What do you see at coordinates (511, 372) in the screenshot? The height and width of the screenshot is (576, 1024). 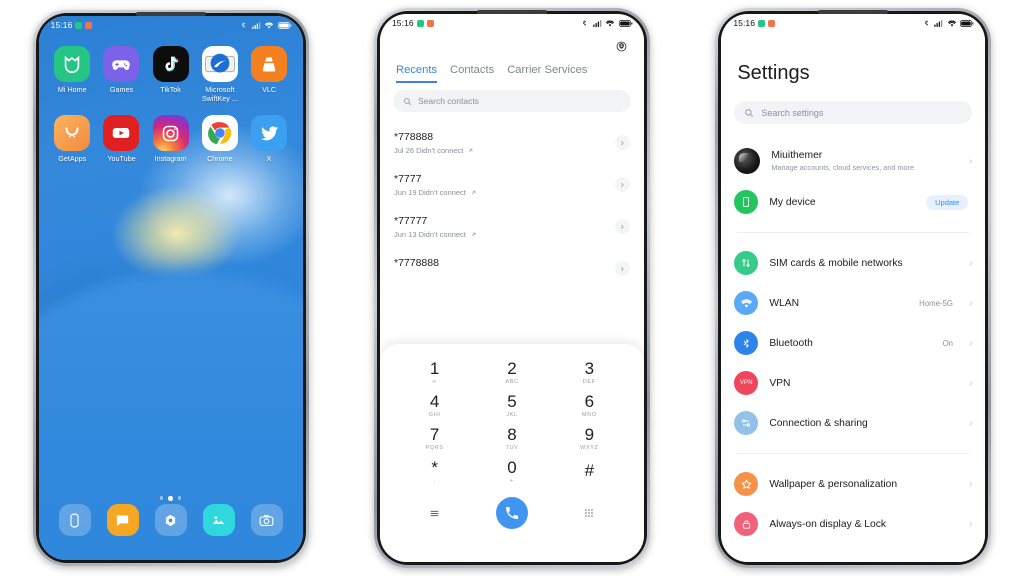 I see `dialpad-key-2: 2 ABC` at bounding box center [511, 372].